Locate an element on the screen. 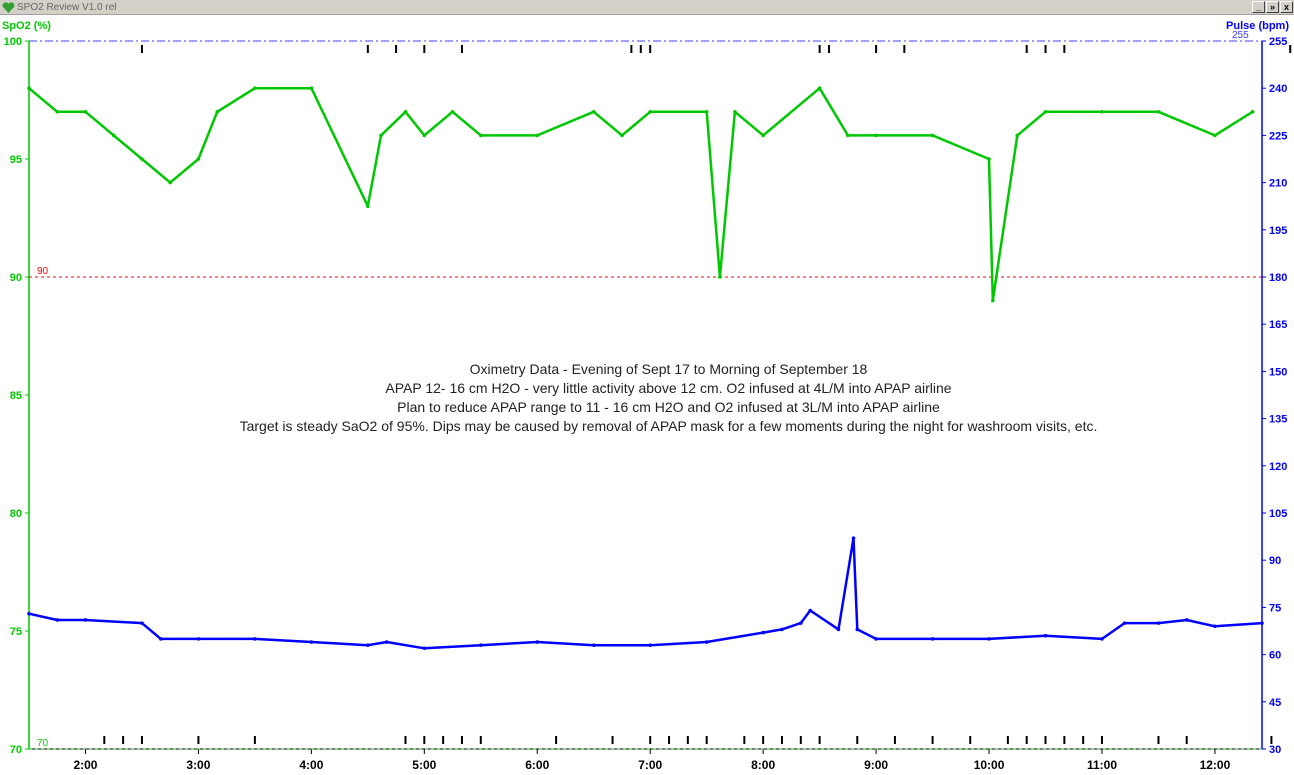 The image size is (1294, 775). x-tick-label: 9:00 is located at coordinates (876, 765).